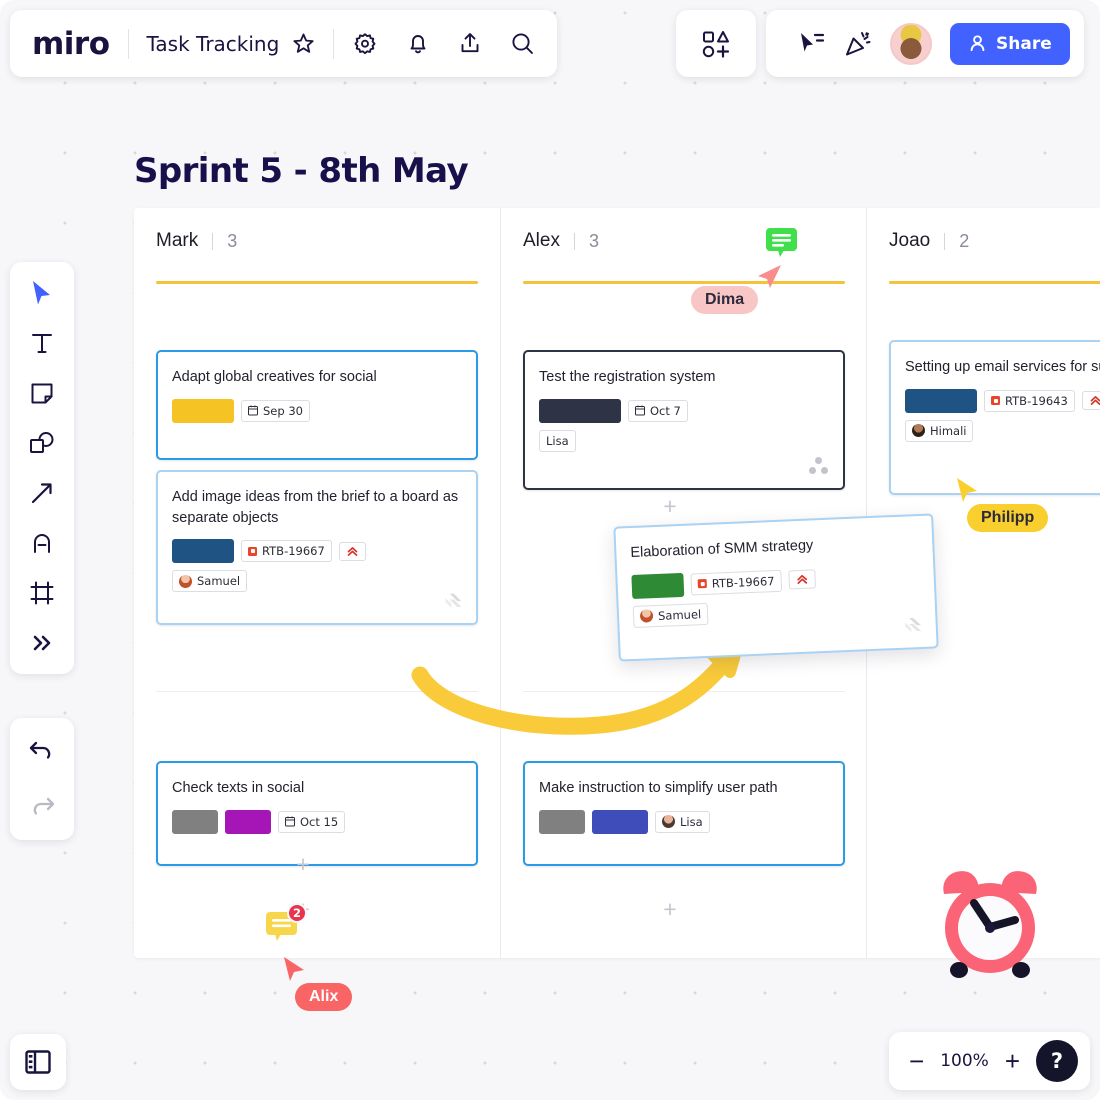  What do you see at coordinates (294, 969) in the screenshot?
I see `cursor-pointer-alix` at bounding box center [294, 969].